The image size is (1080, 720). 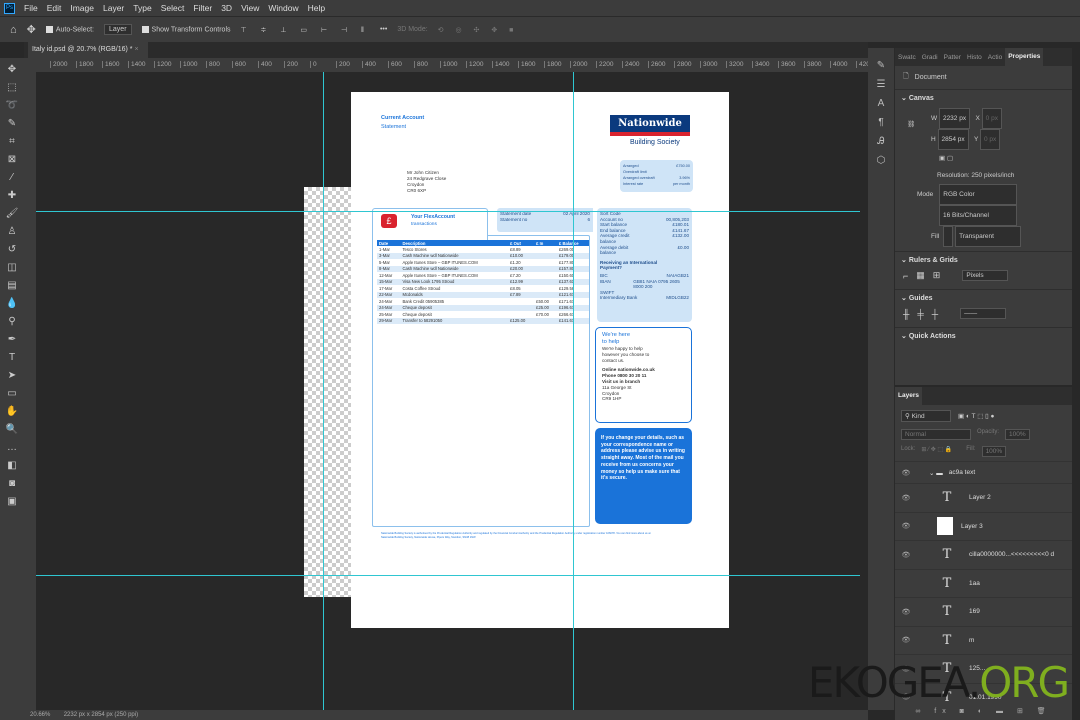 I want to click on layers-tab: Layers, so click(x=908, y=396).